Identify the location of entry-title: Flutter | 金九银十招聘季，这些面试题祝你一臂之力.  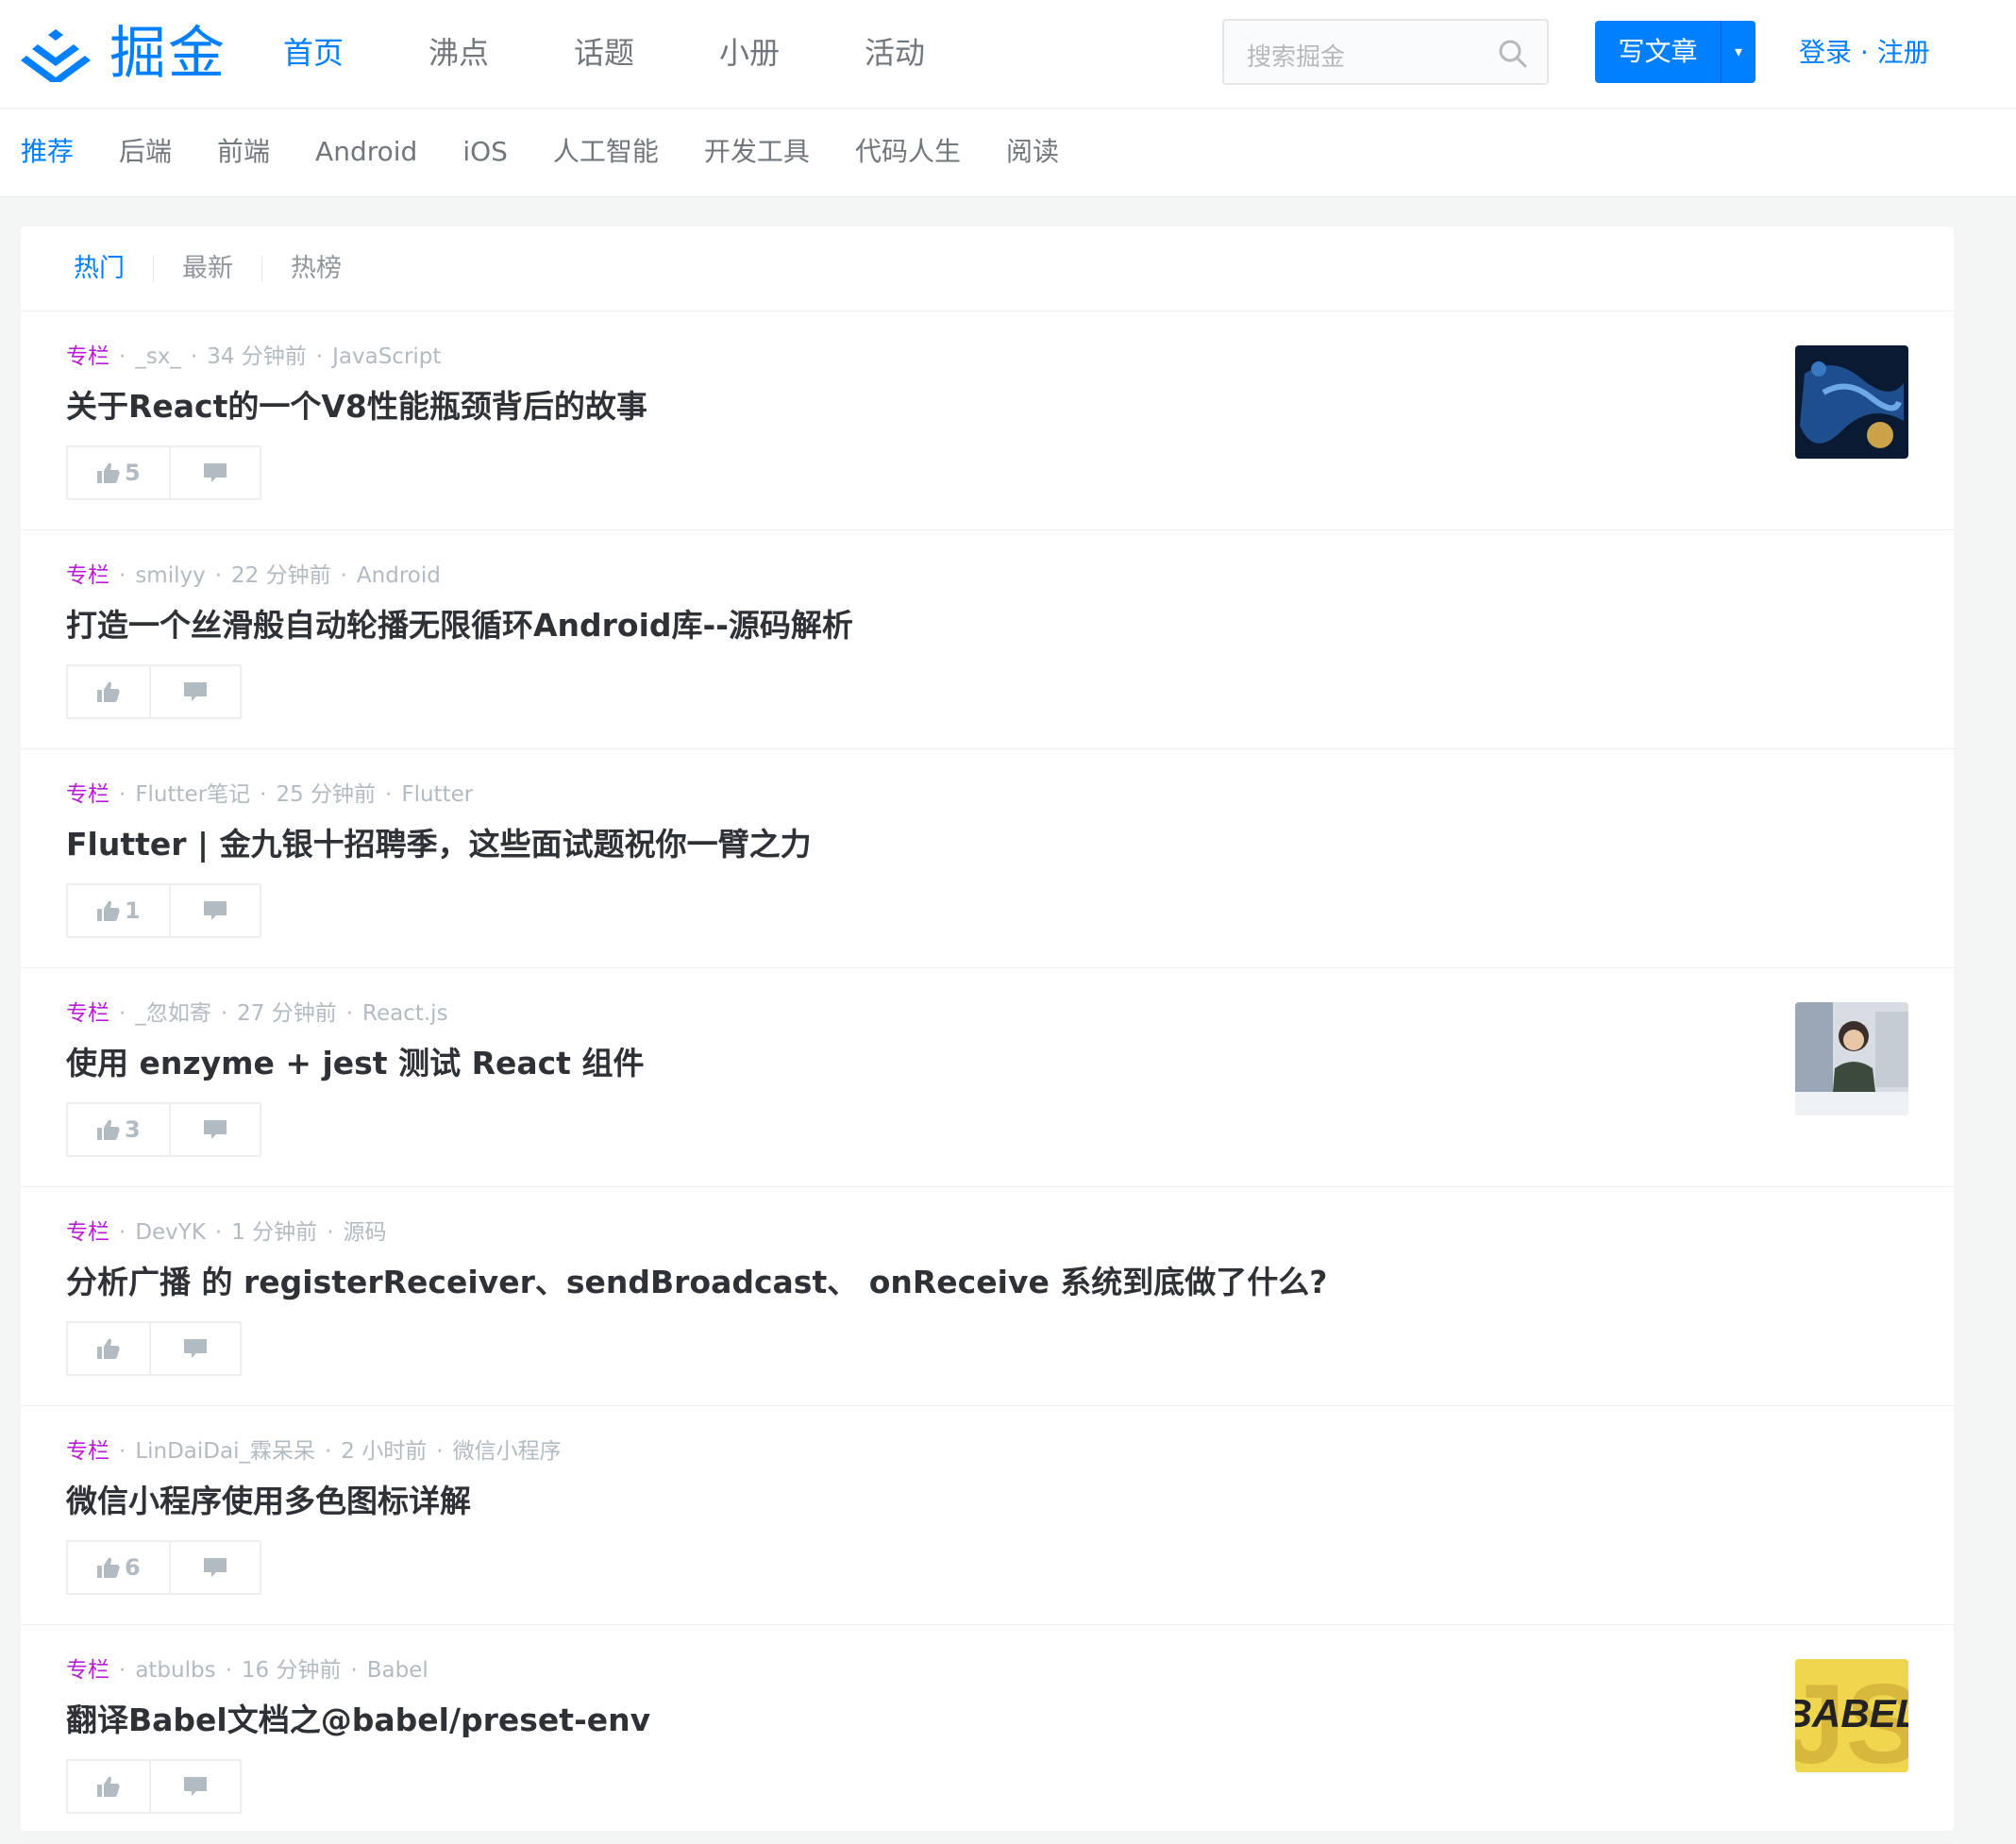
(439, 844).